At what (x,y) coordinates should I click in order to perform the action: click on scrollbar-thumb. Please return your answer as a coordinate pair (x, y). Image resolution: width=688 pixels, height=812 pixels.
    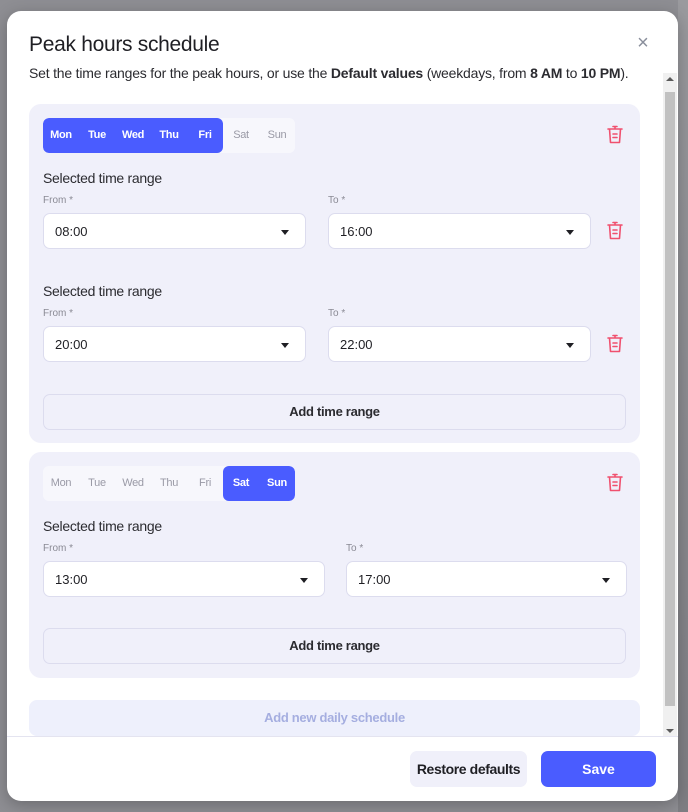
    Looking at the image, I should click on (670, 399).